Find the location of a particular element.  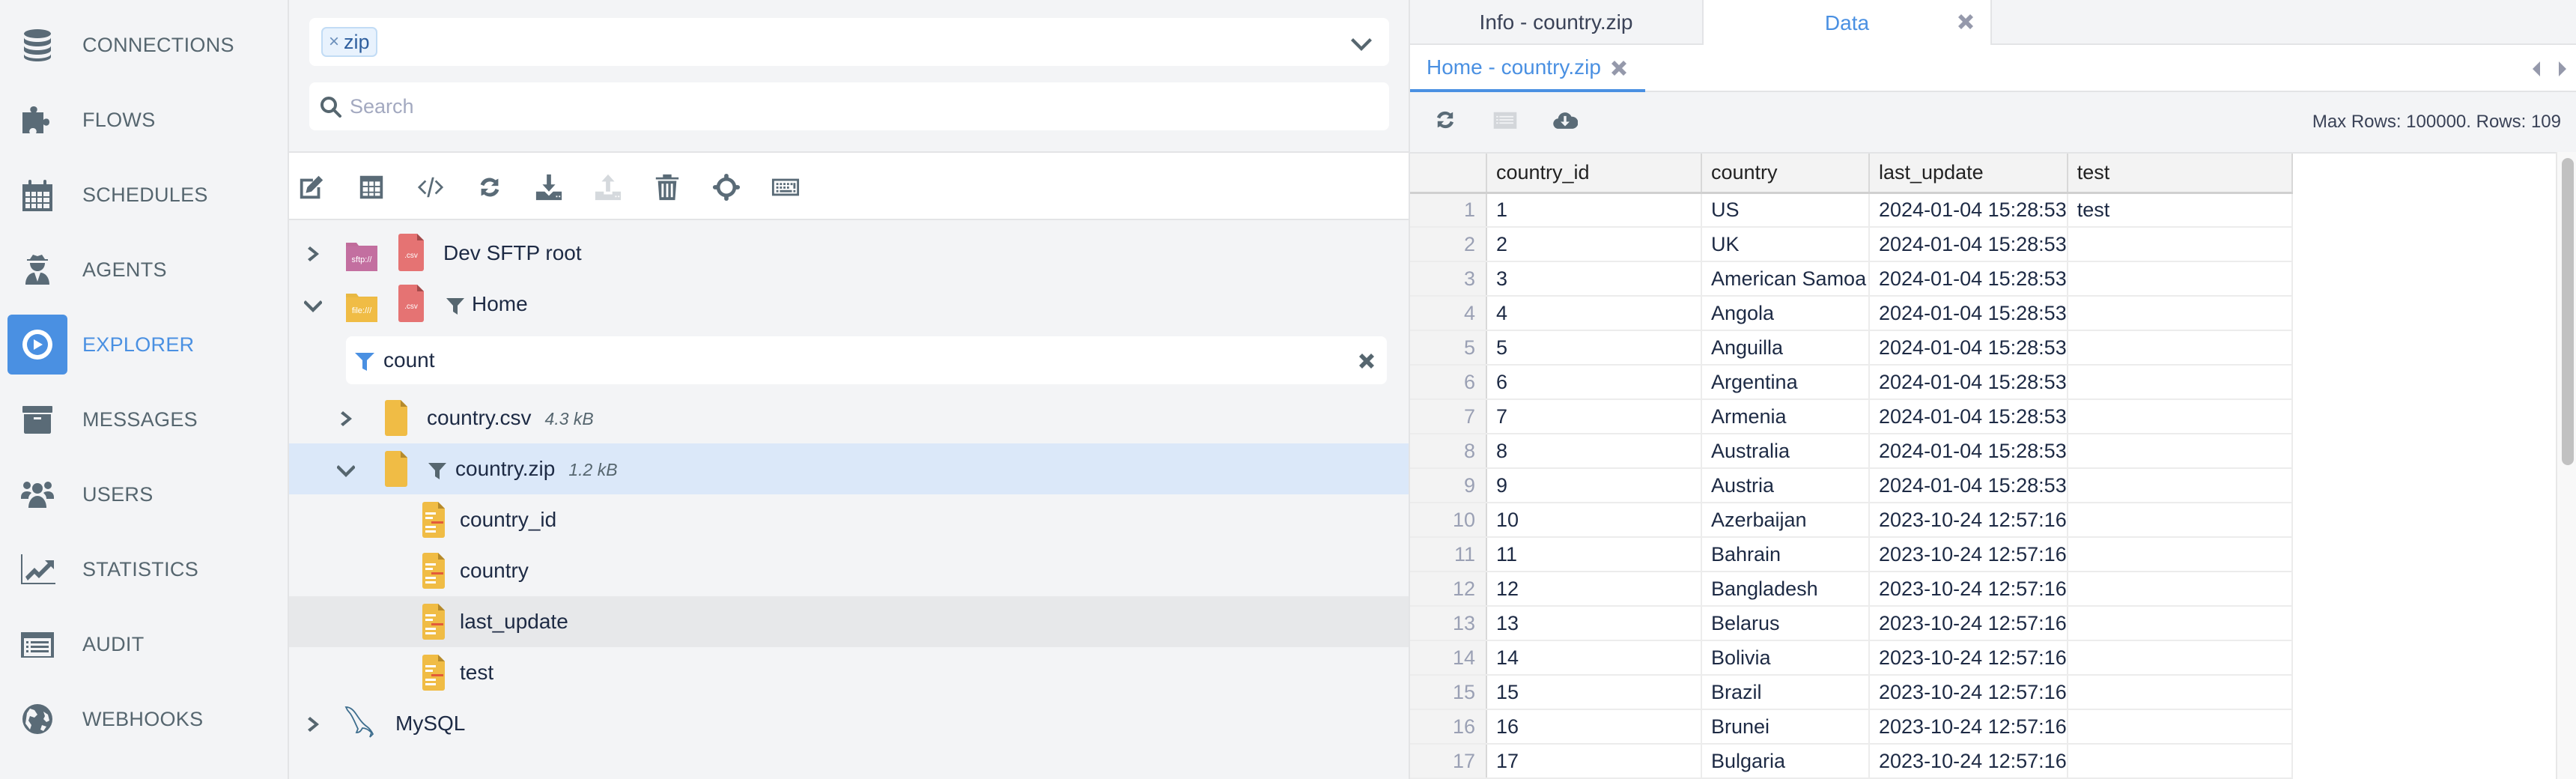

table-cell: 1 is located at coordinates (1594, 210).